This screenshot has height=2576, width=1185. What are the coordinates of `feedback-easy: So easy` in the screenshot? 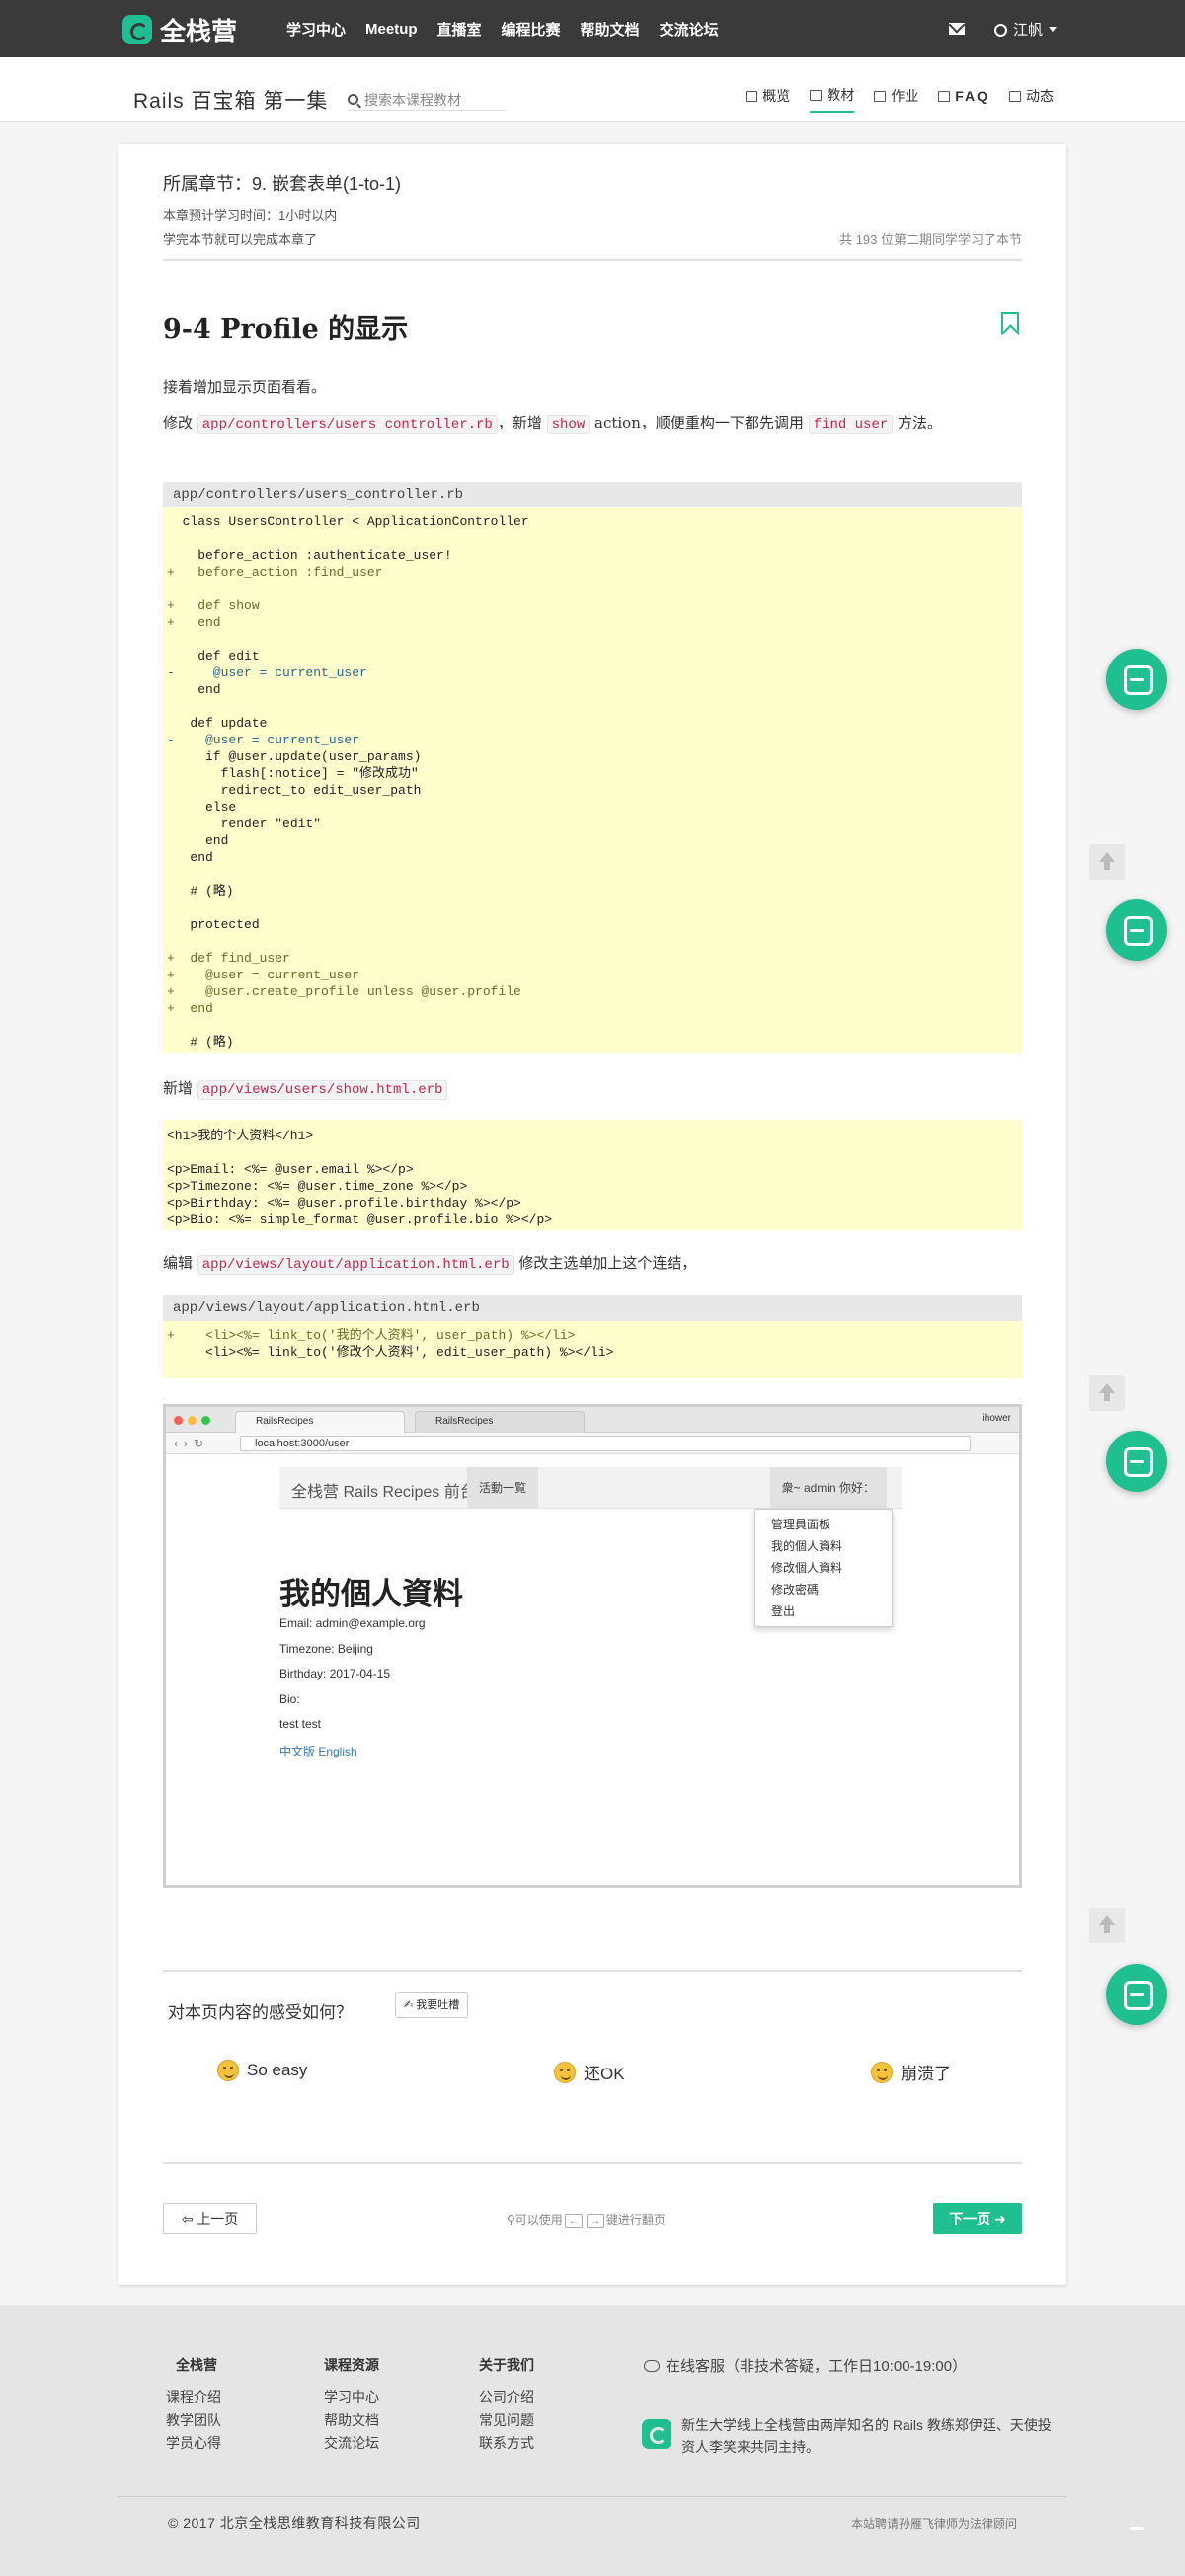 It's located at (262, 2070).